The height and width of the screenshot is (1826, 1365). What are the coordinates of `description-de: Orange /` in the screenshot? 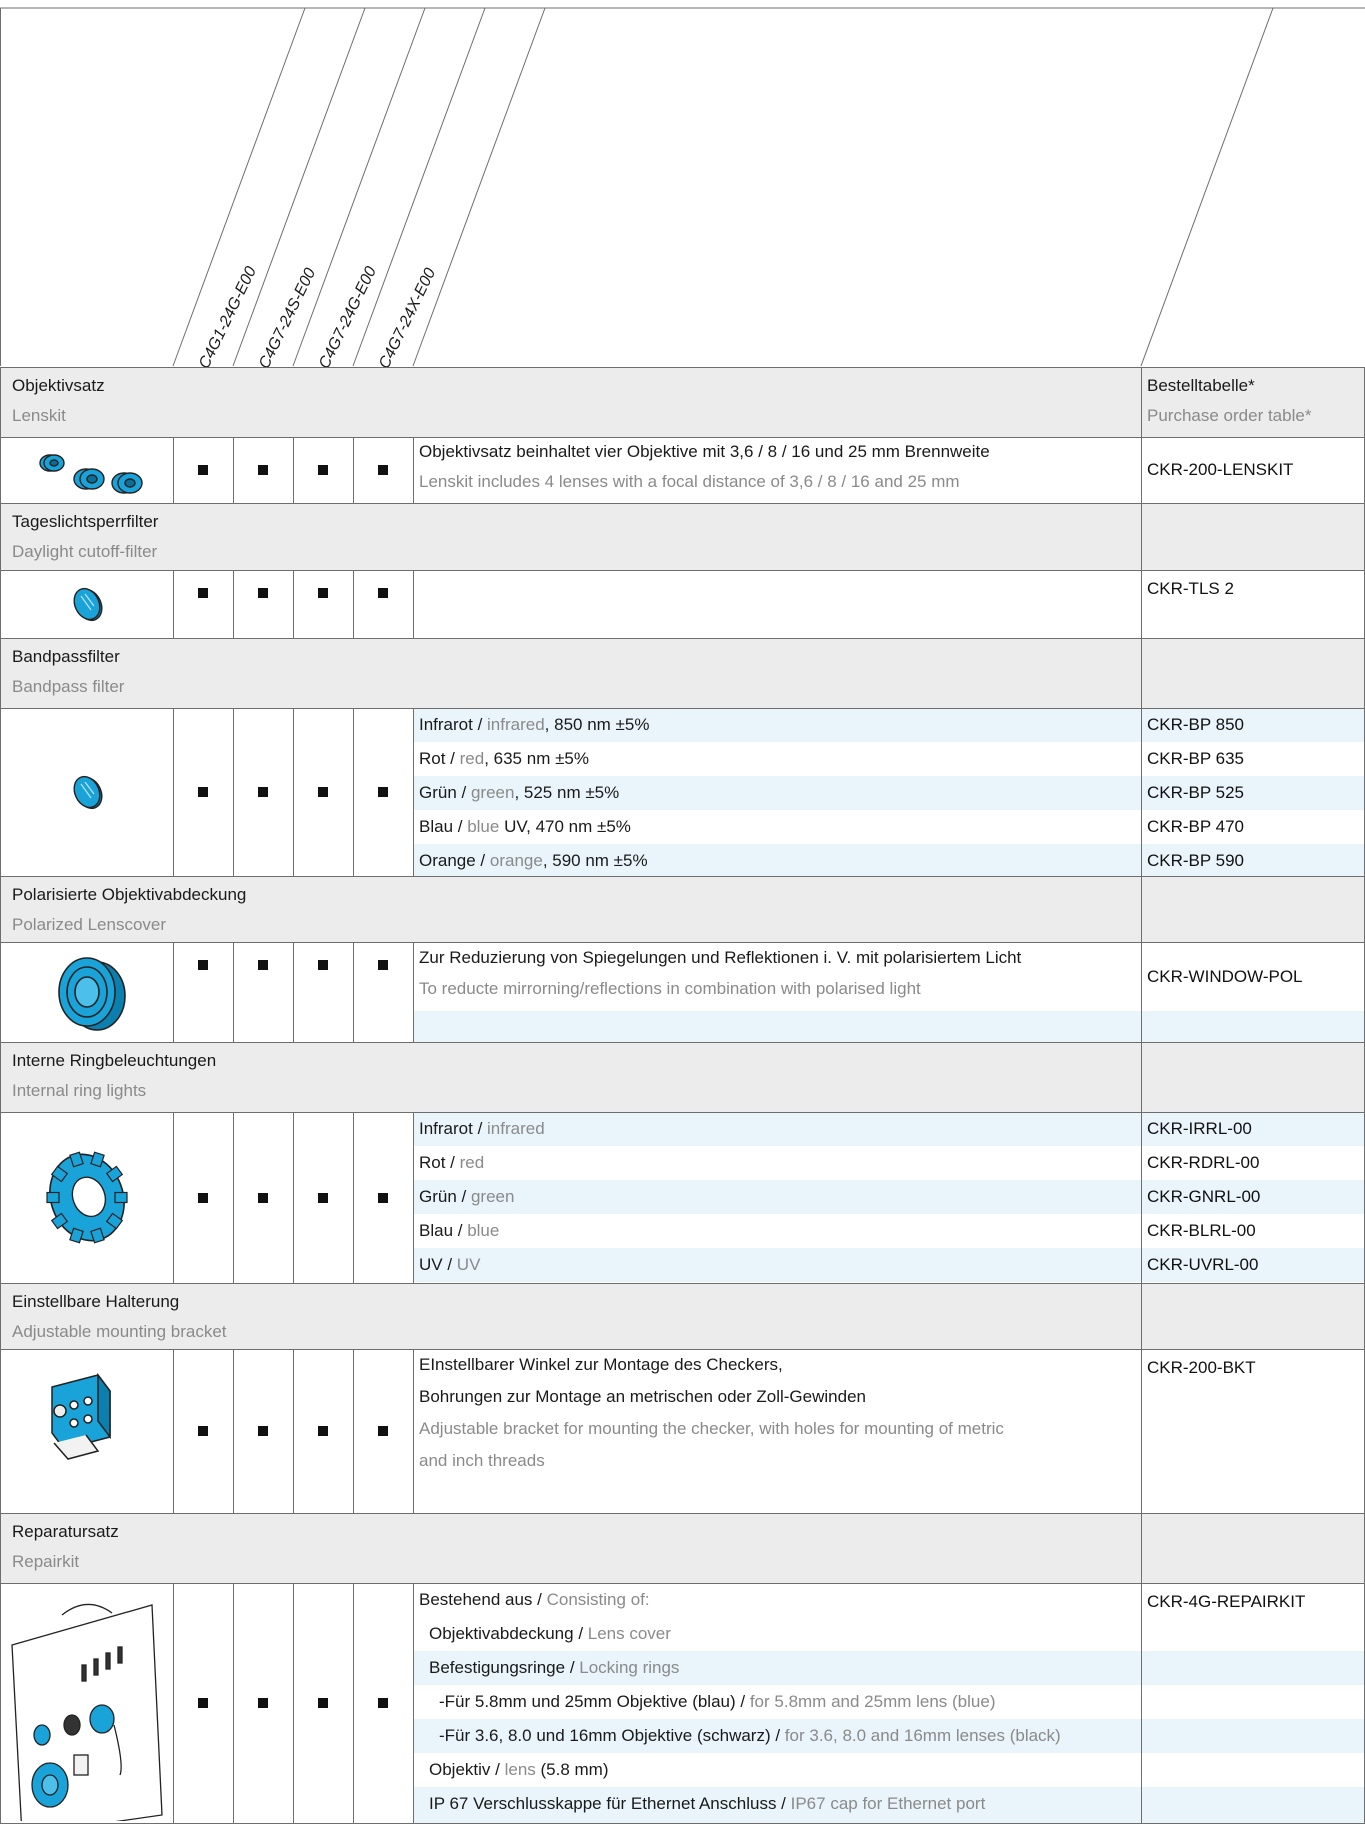 It's located at (454, 860).